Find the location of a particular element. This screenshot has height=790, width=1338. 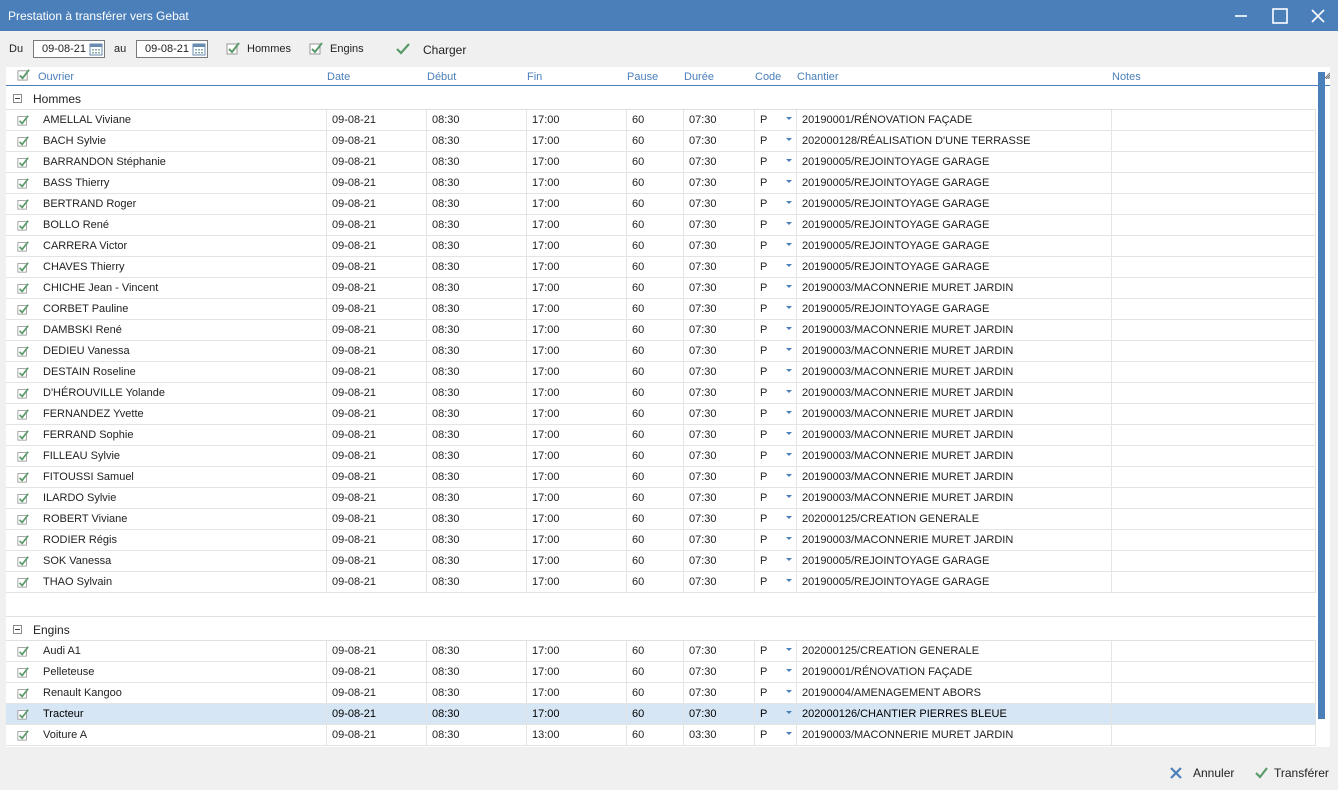

vertical-scrollbar is located at coordinates (1321, 395).